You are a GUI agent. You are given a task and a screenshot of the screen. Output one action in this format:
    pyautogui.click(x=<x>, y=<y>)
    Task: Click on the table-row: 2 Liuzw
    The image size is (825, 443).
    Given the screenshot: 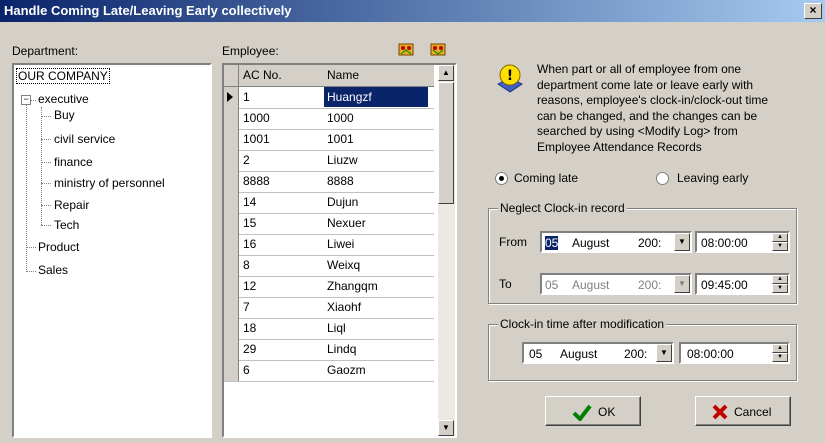 What is the action you would take?
    pyautogui.click(x=329, y=161)
    